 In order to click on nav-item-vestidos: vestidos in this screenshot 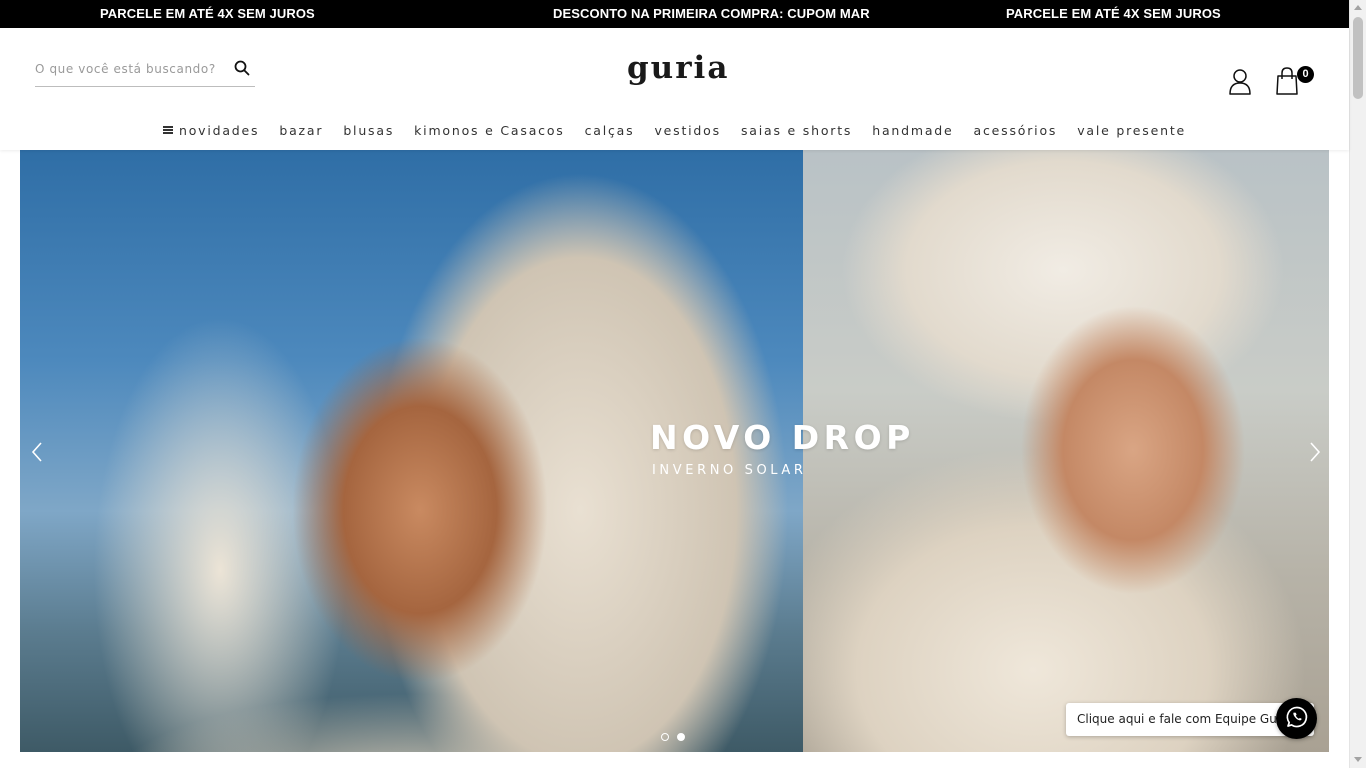, I will do `click(687, 130)`.